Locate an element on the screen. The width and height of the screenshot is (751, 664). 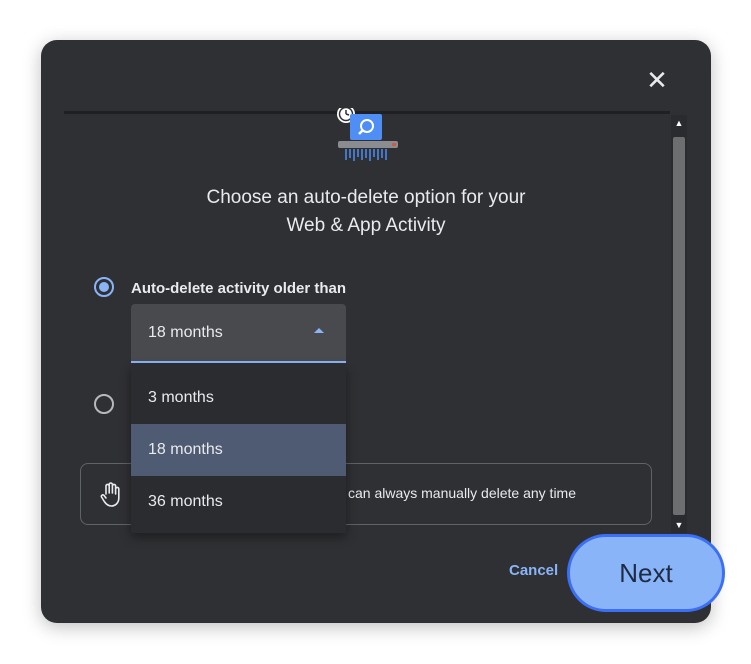
menu-item-36-months: 36 months is located at coordinates (238, 502).